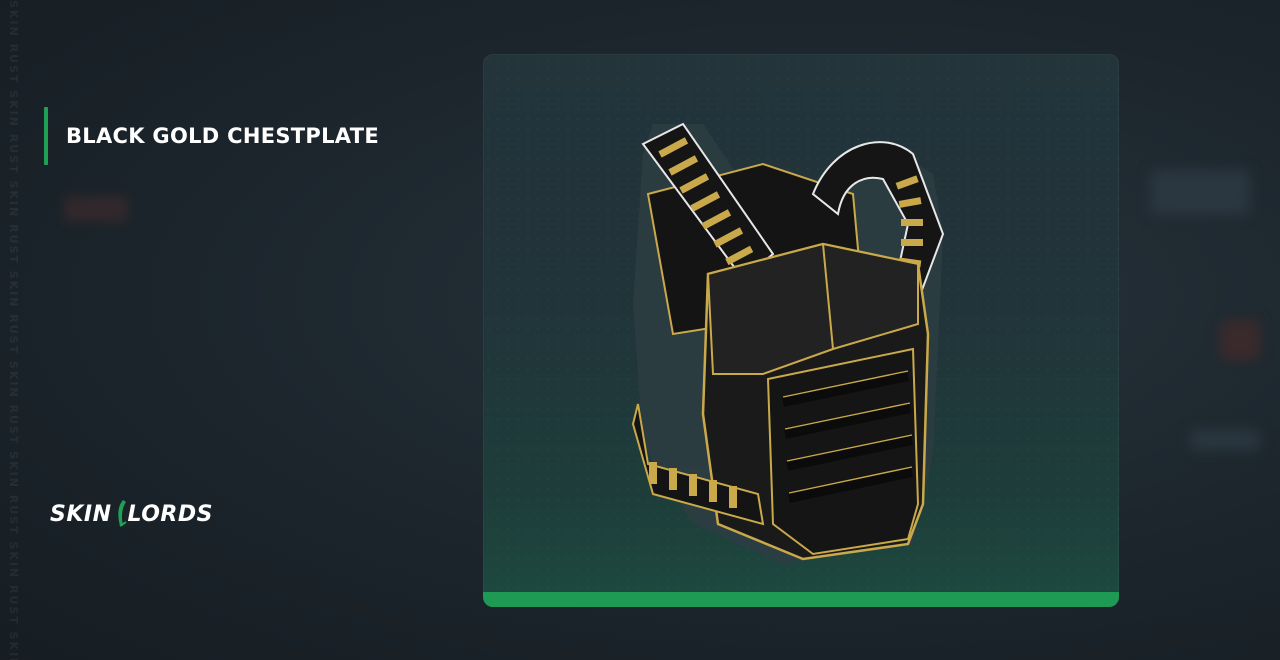 This screenshot has height=660, width=1280. I want to click on card-rarity-bar, so click(801, 599).